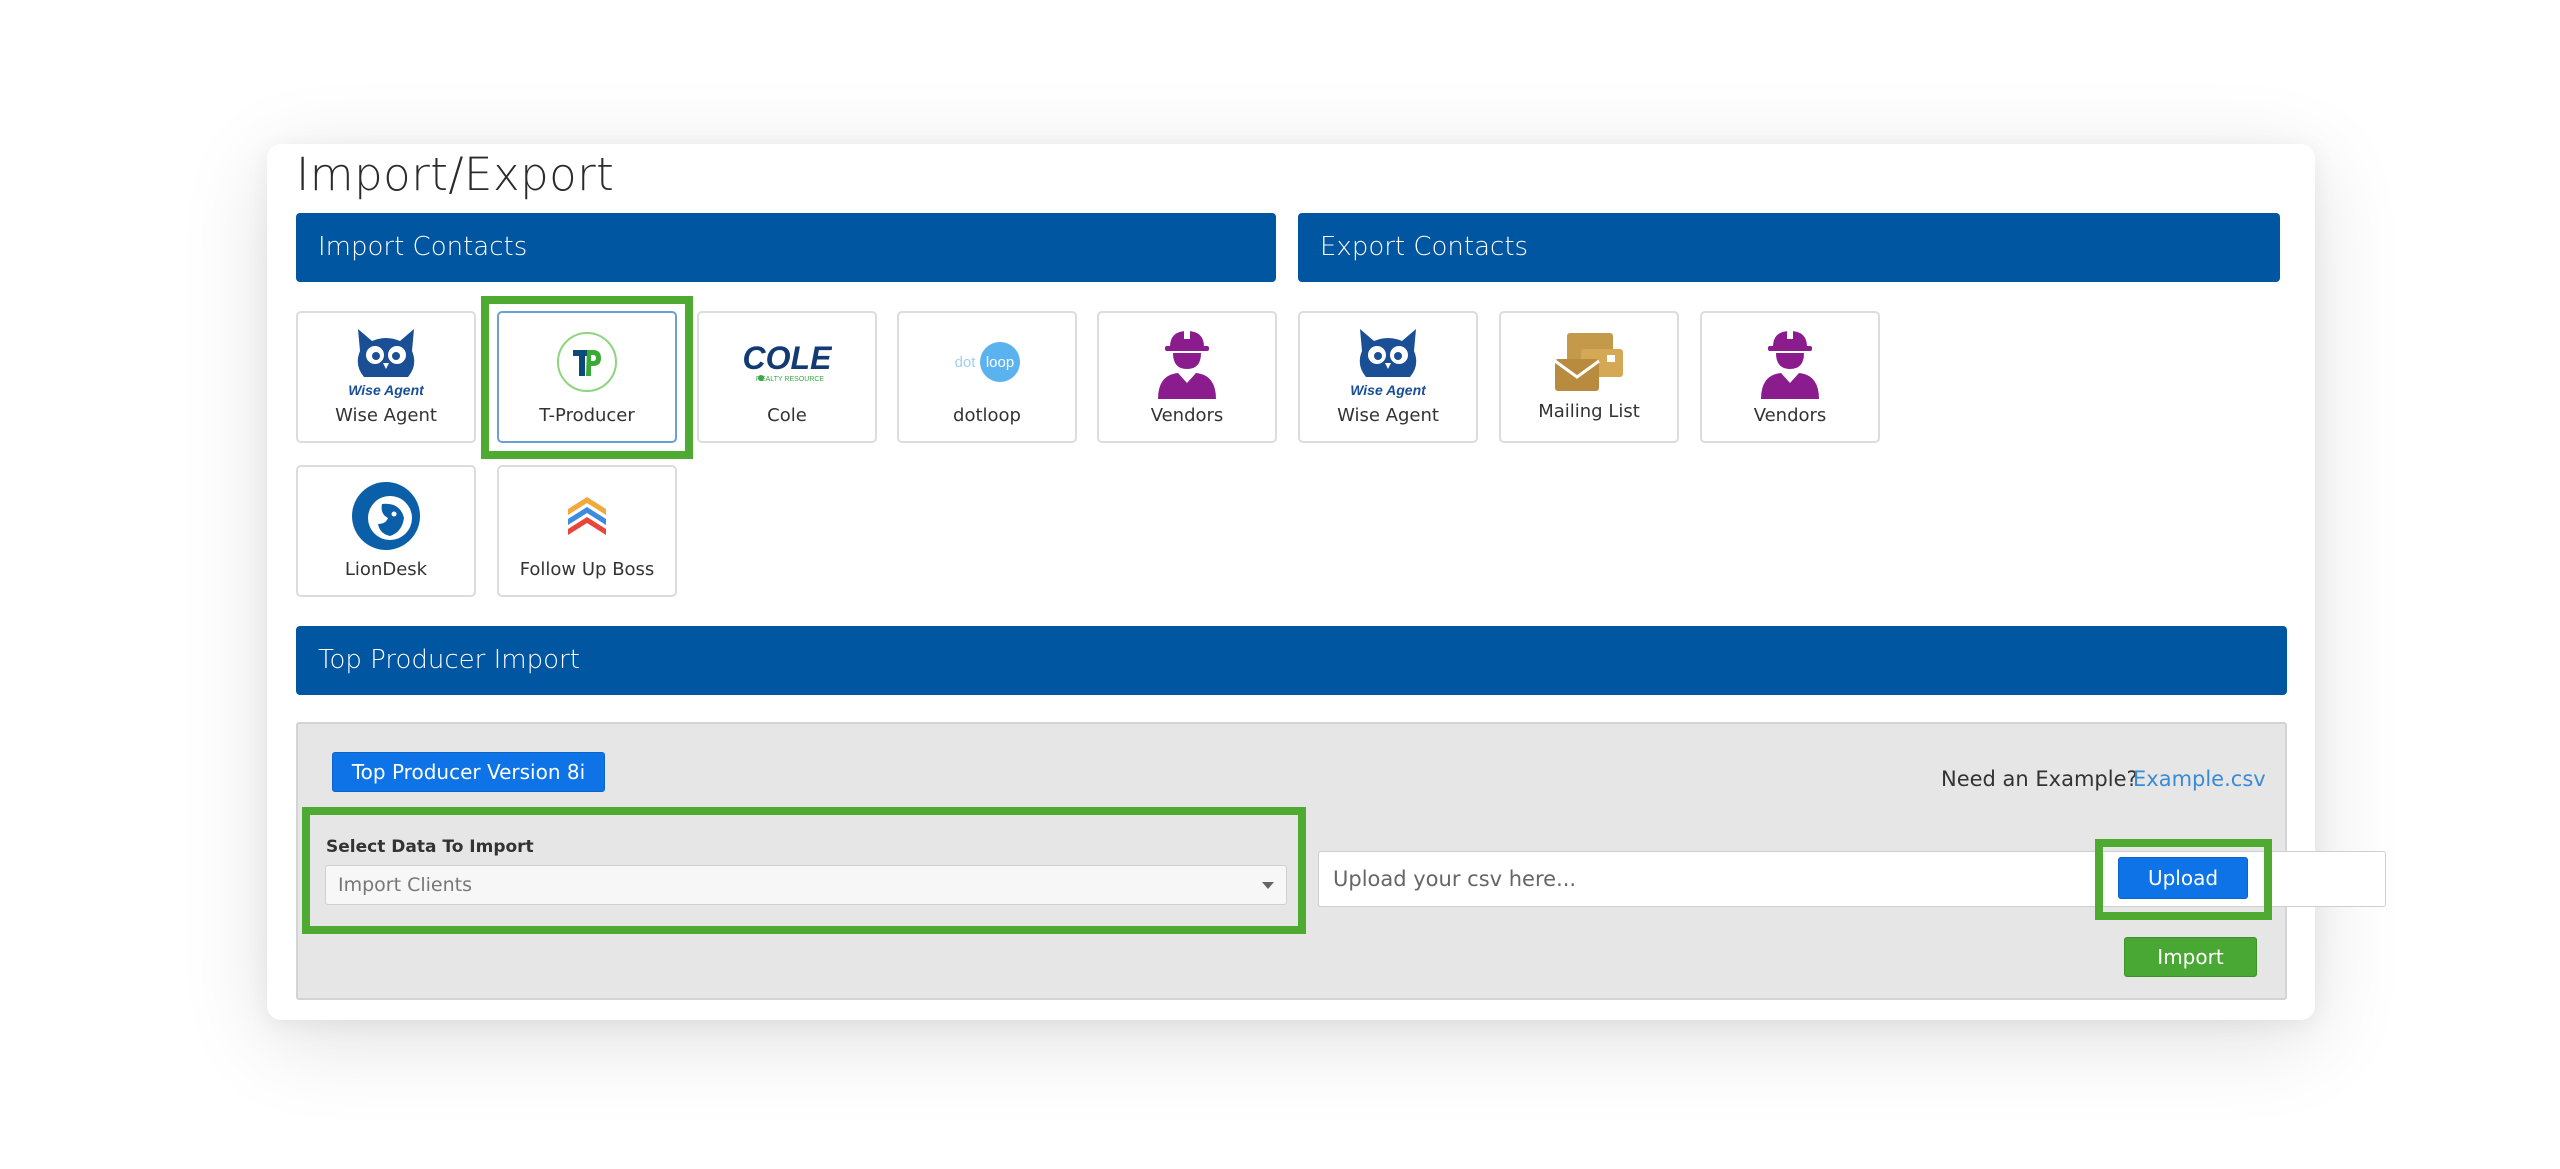  What do you see at coordinates (806, 885) in the screenshot?
I see `import-data-select: Import Clients` at bounding box center [806, 885].